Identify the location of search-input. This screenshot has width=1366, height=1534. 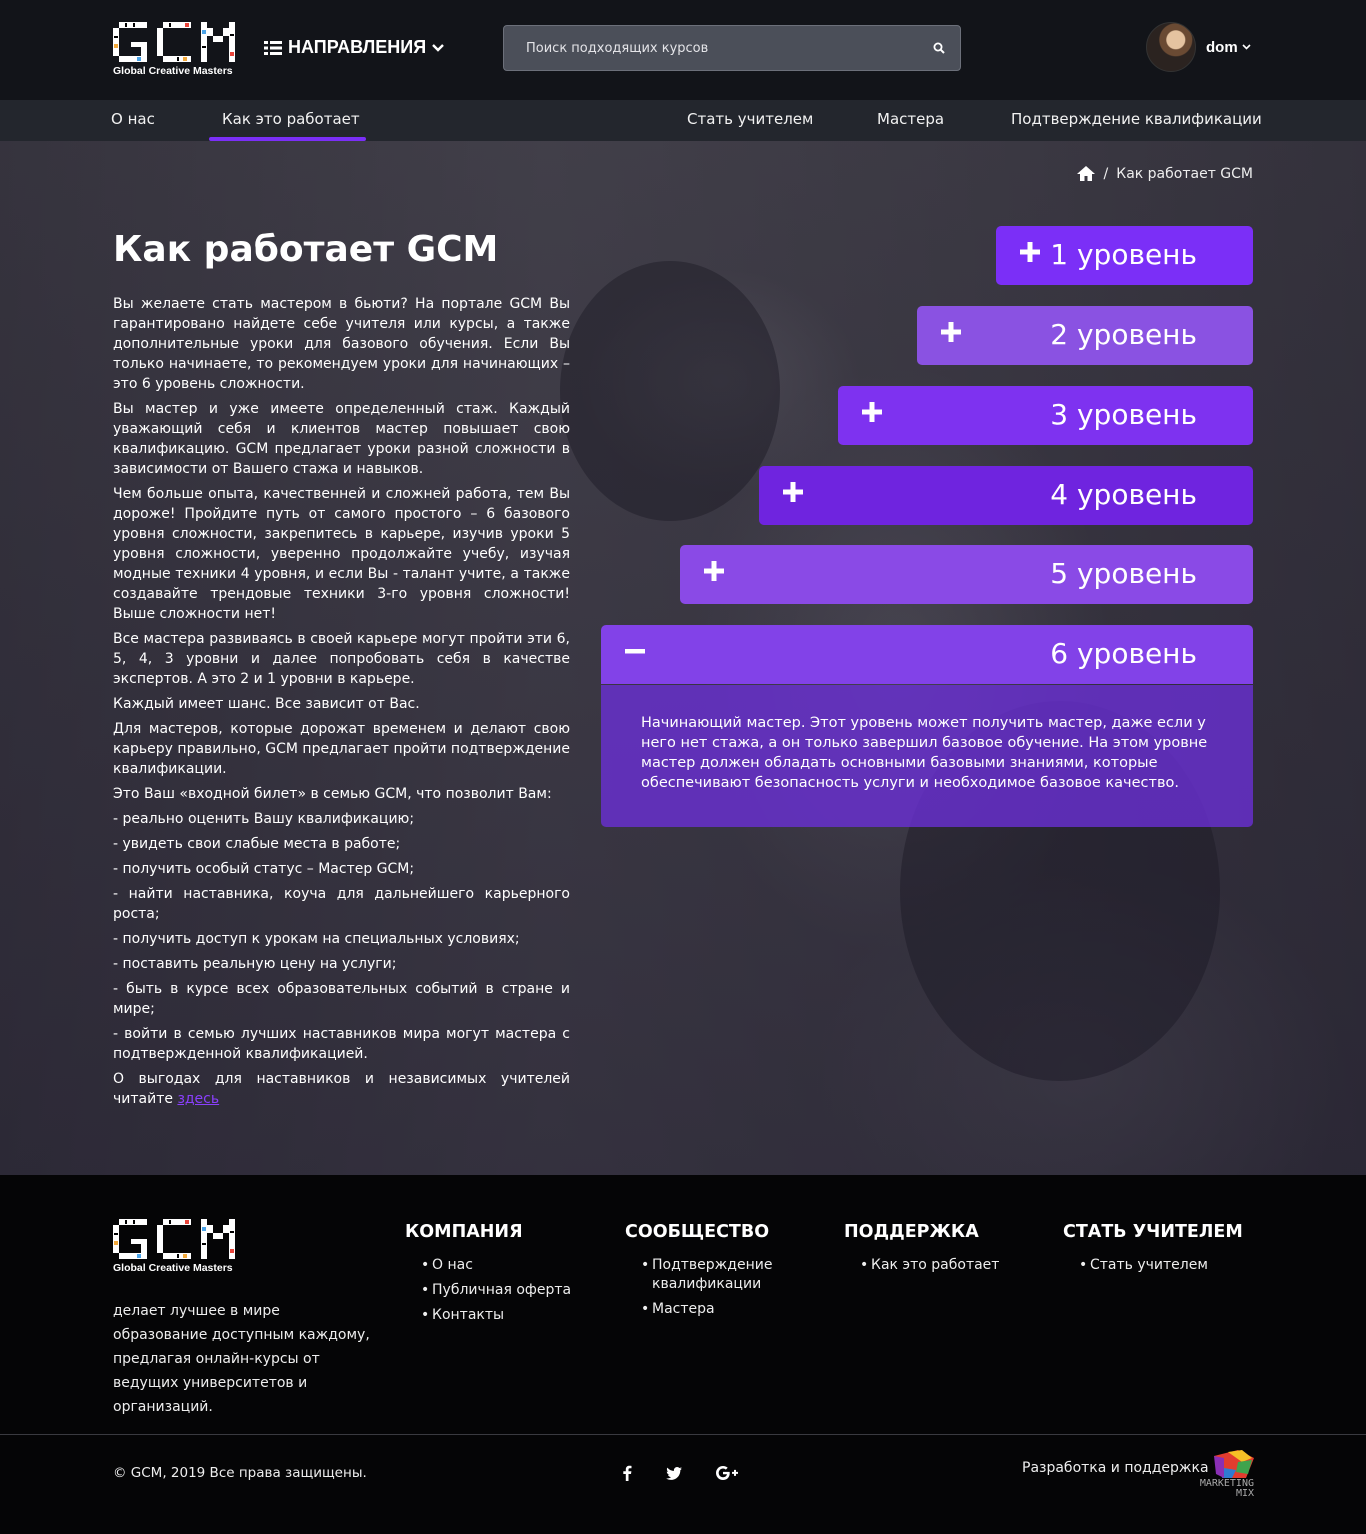
(704, 48).